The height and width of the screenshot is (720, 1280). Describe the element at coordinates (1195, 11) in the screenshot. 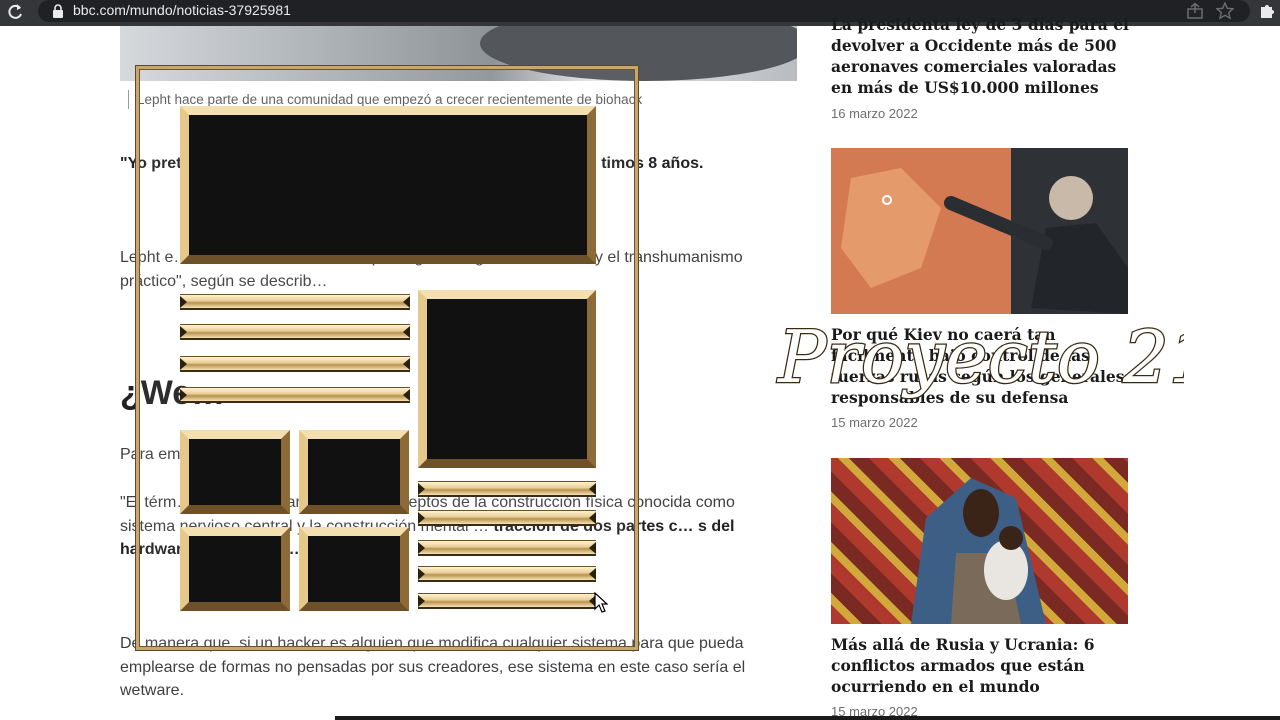

I see `share-icon` at that location.